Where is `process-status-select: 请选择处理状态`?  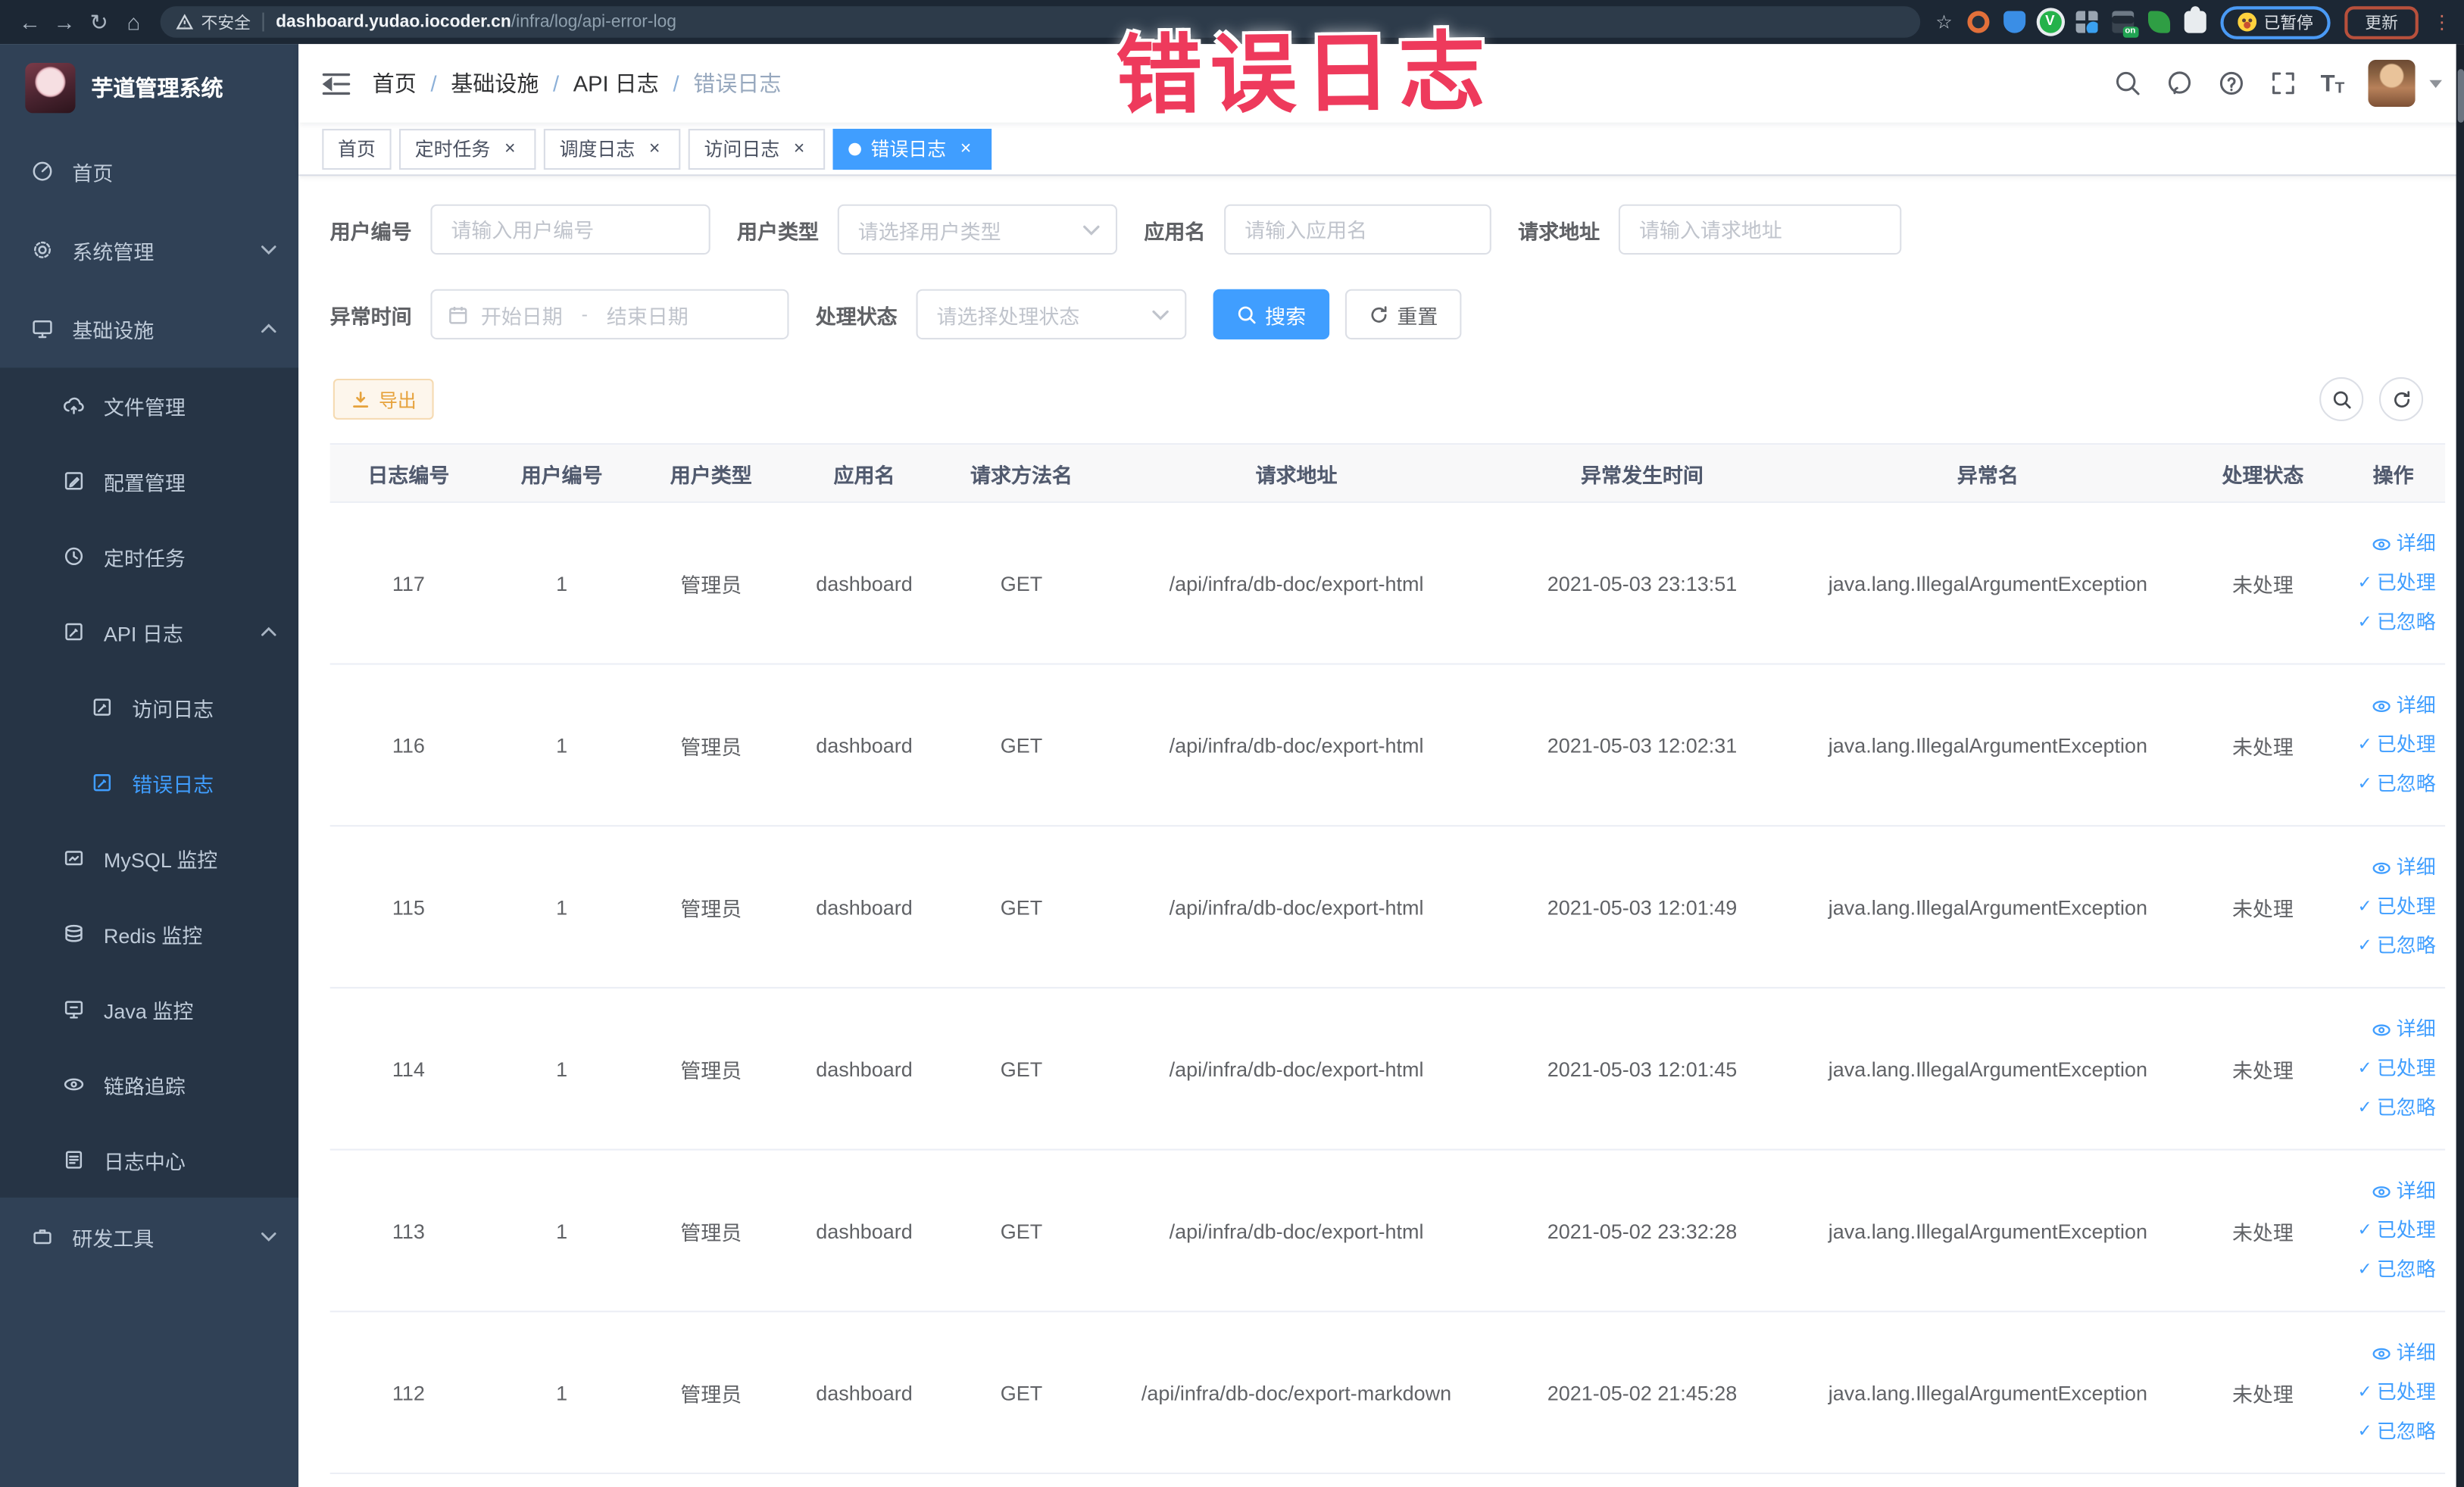
process-status-select: 请选择处理状态 is located at coordinates (1051, 314).